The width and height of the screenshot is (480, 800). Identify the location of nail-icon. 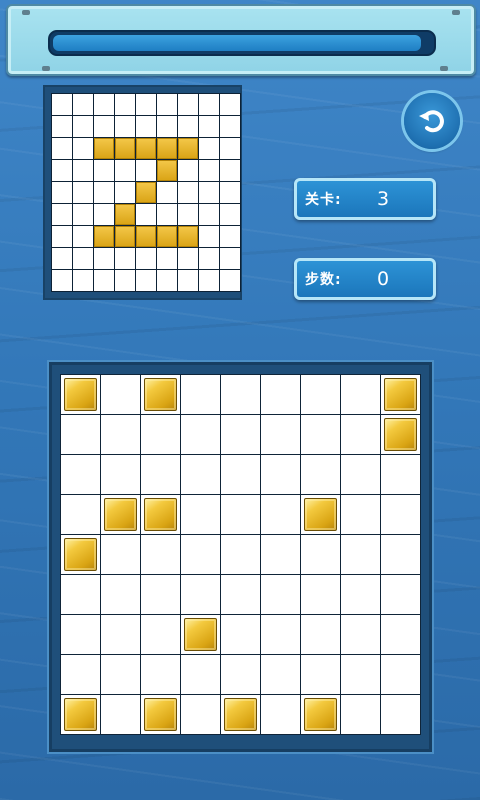
(444, 68).